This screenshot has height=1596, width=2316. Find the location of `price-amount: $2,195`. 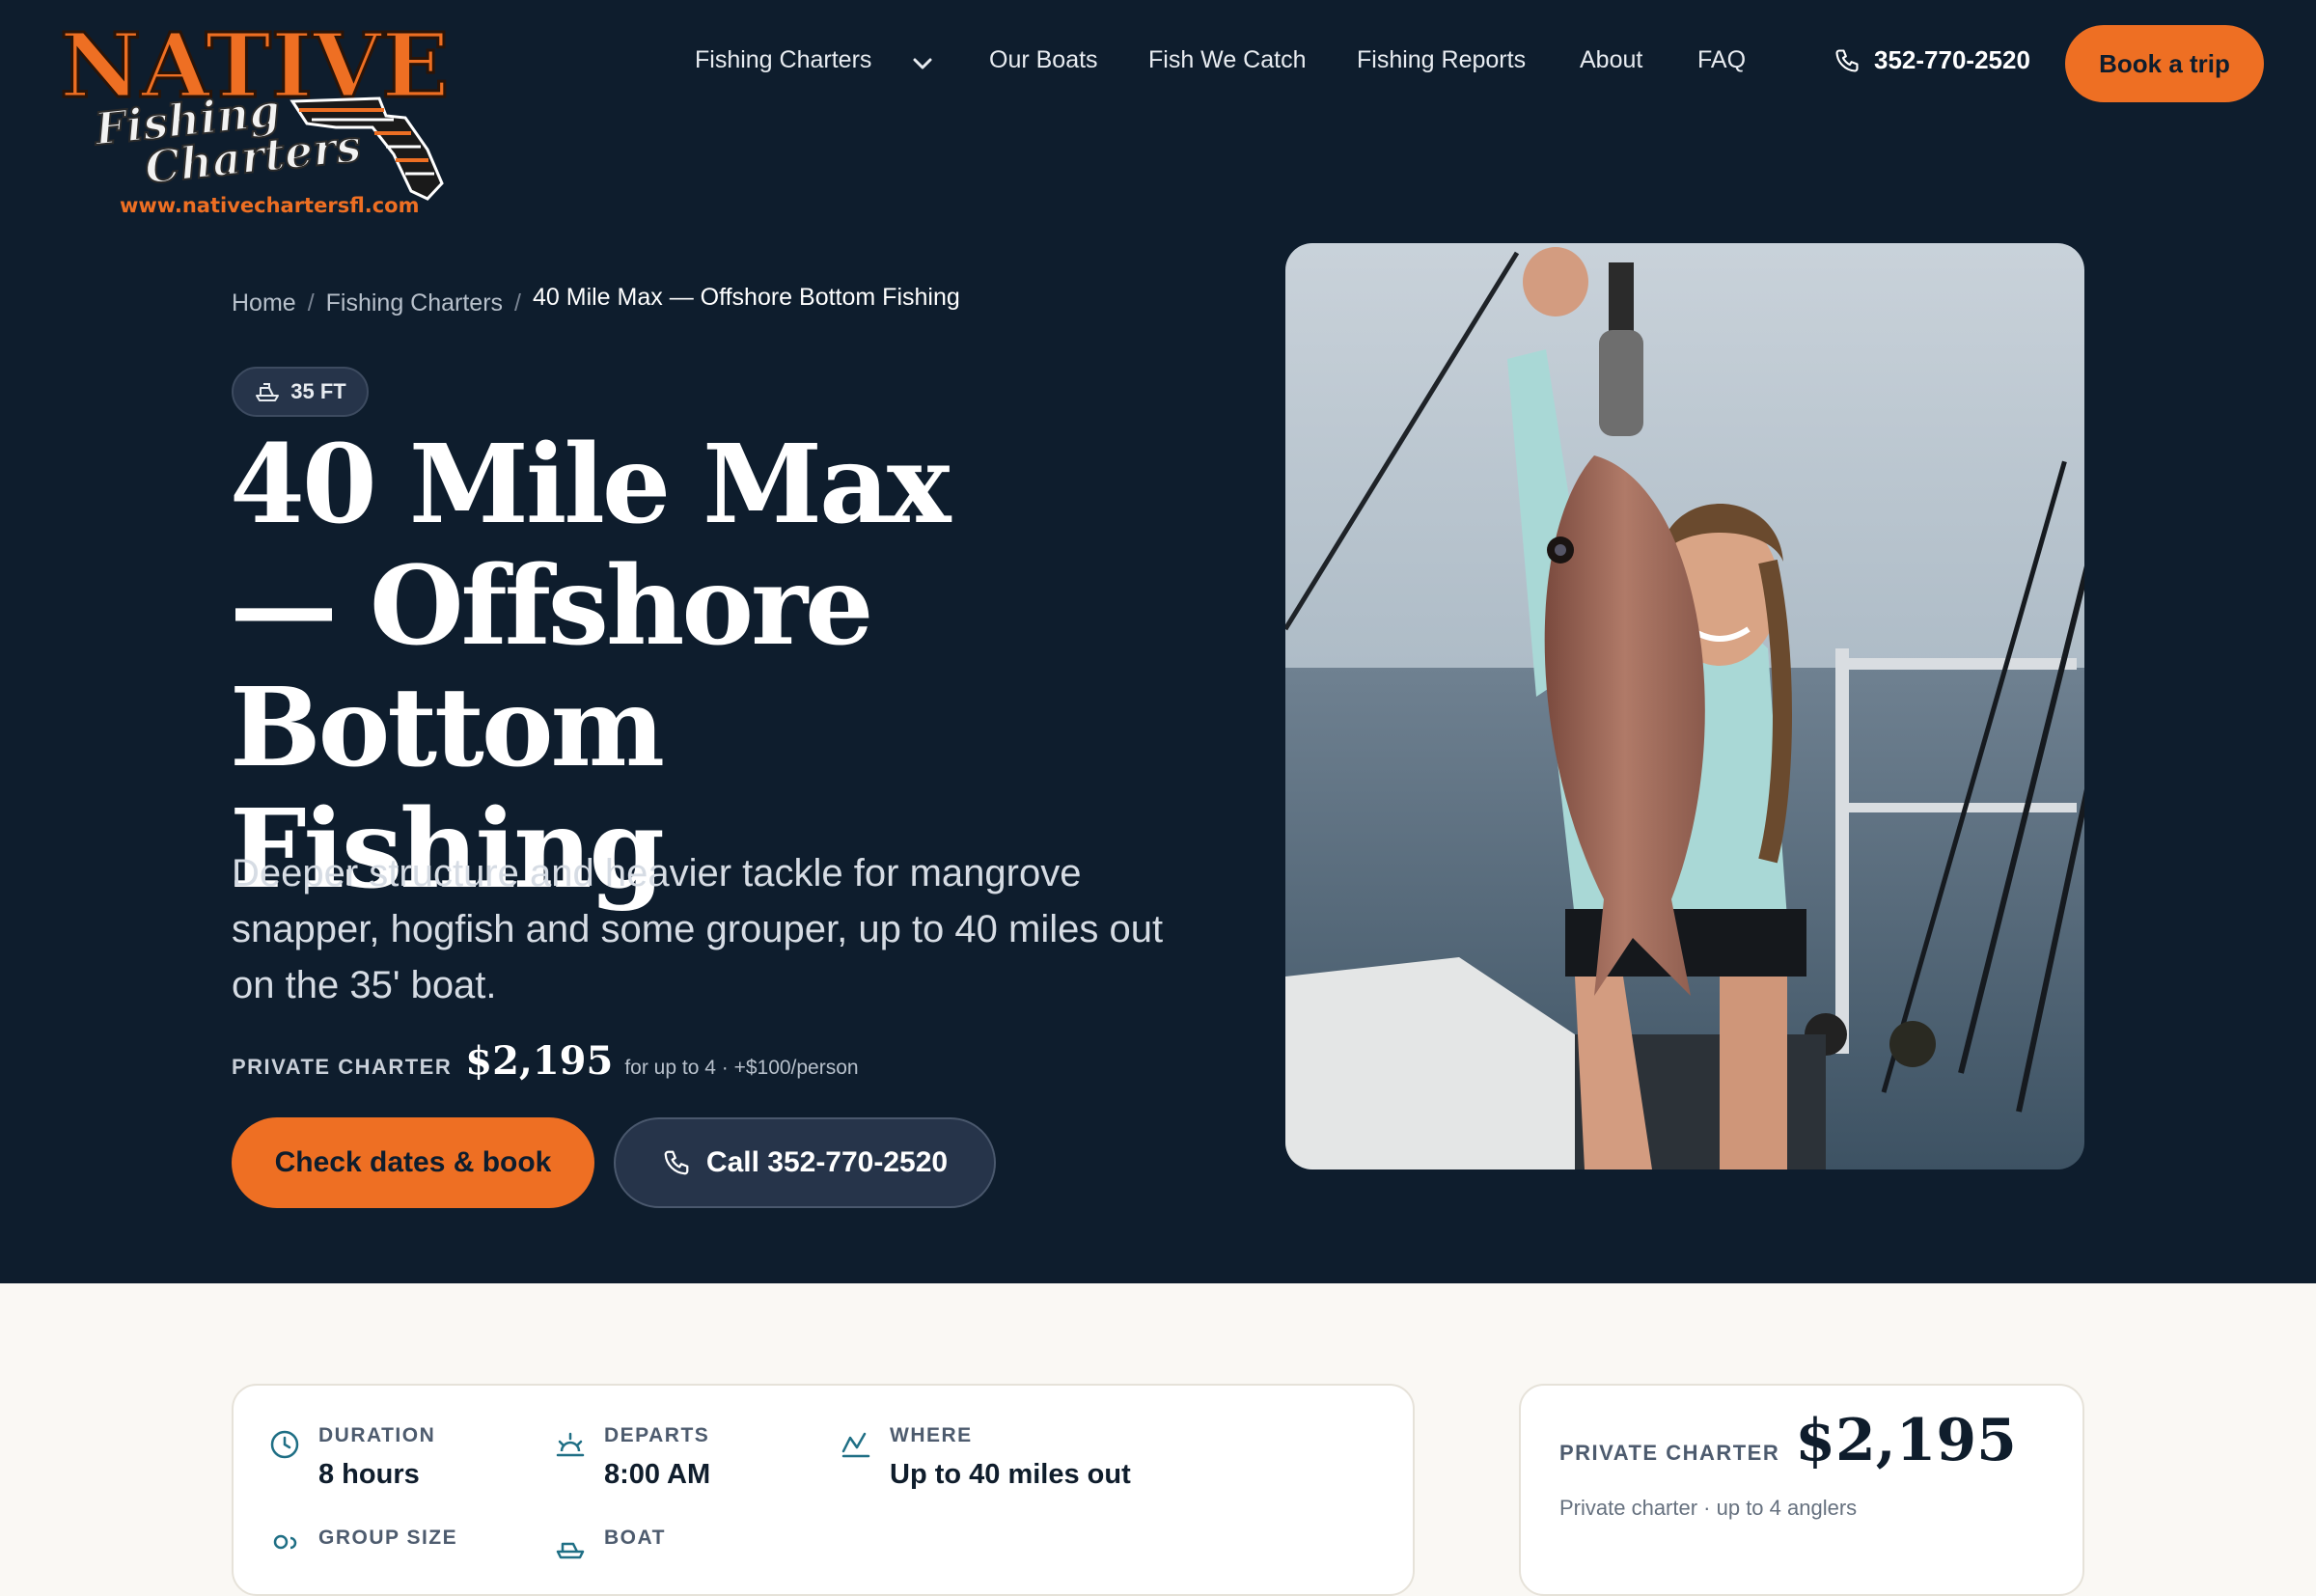

price-amount: $2,195 is located at coordinates (539, 1061).